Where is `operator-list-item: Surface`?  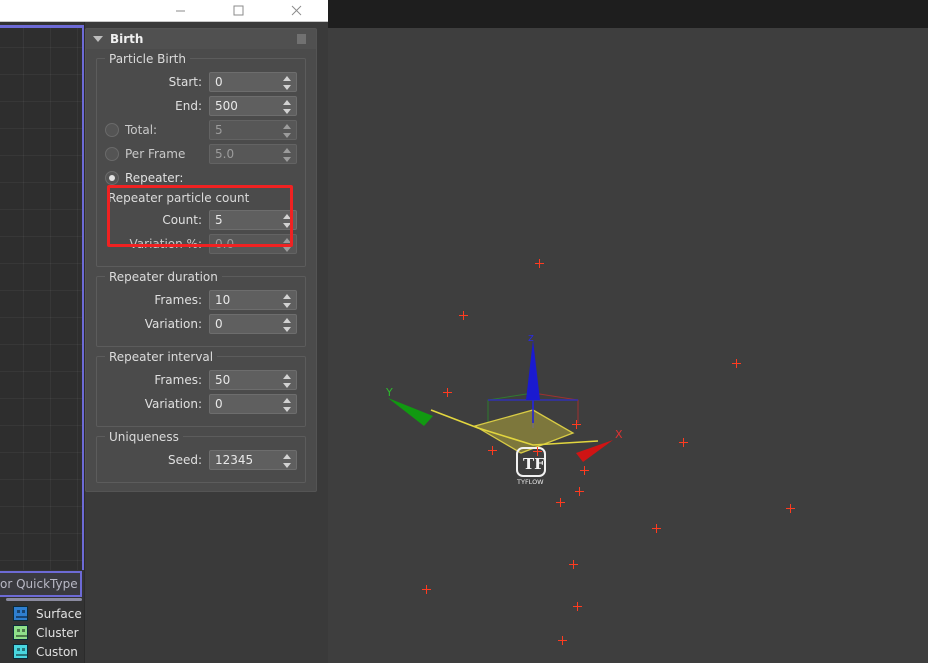 operator-list-item: Surface is located at coordinates (42, 613).